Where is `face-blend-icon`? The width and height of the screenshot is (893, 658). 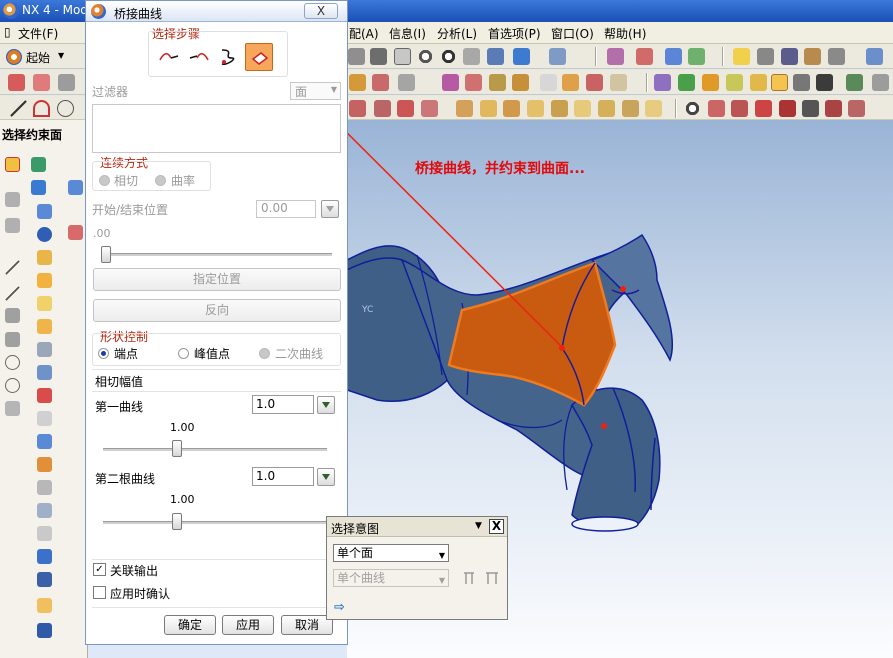 face-blend-icon is located at coordinates (380, 82).